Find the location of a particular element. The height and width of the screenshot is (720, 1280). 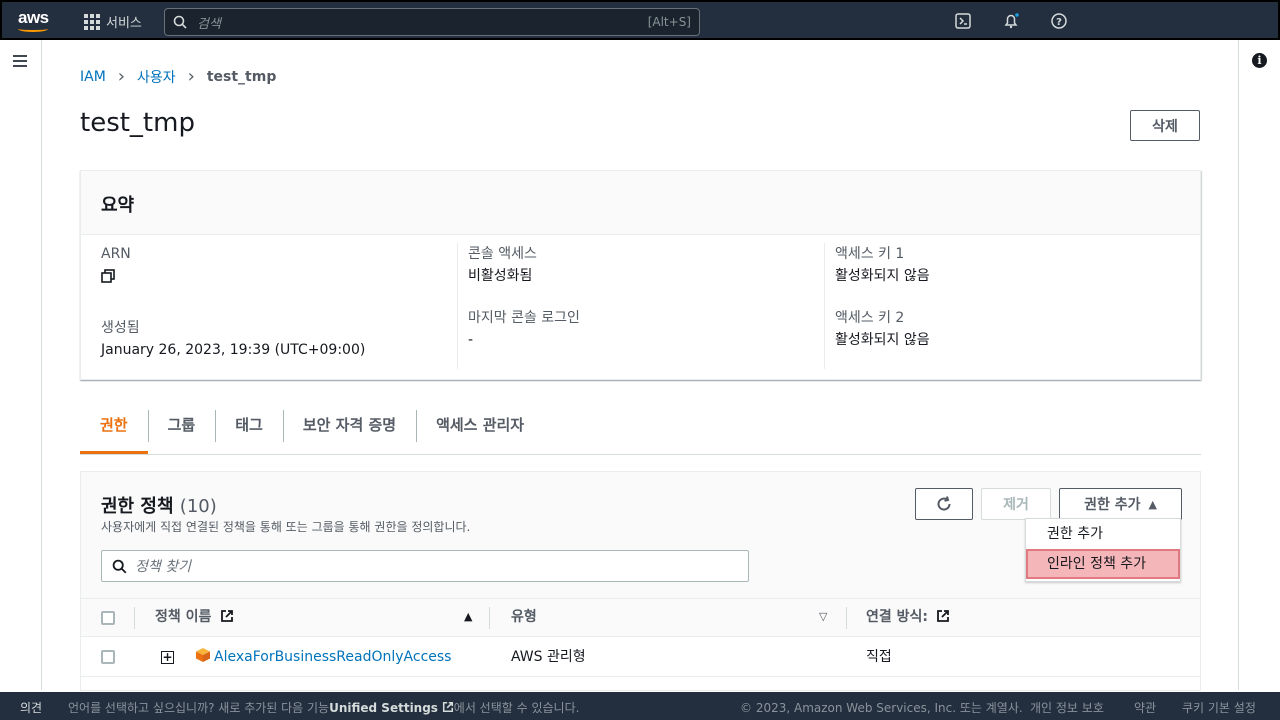

permissions-count: (10) is located at coordinates (198, 506).